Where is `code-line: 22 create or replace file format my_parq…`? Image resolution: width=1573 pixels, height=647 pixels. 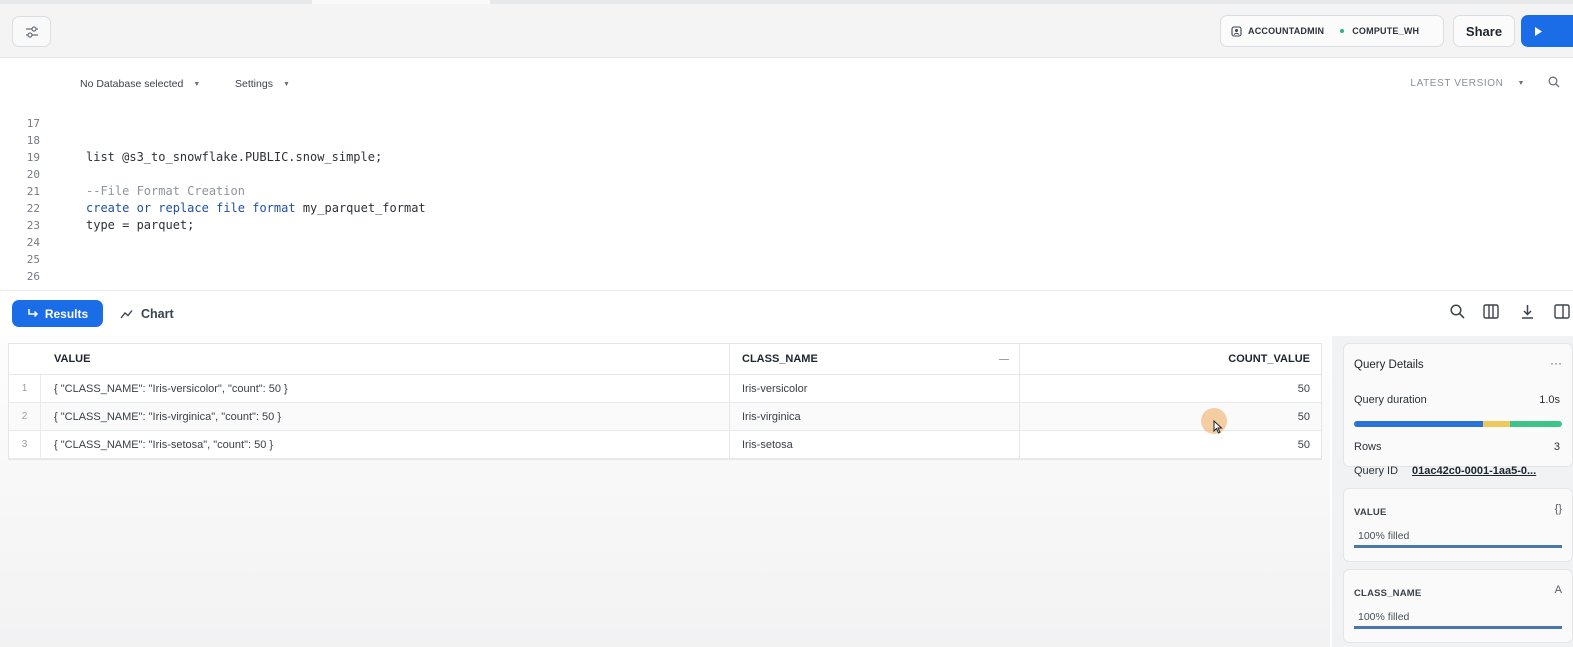
code-line: 22 create or replace file format my_parq… is located at coordinates (786, 209).